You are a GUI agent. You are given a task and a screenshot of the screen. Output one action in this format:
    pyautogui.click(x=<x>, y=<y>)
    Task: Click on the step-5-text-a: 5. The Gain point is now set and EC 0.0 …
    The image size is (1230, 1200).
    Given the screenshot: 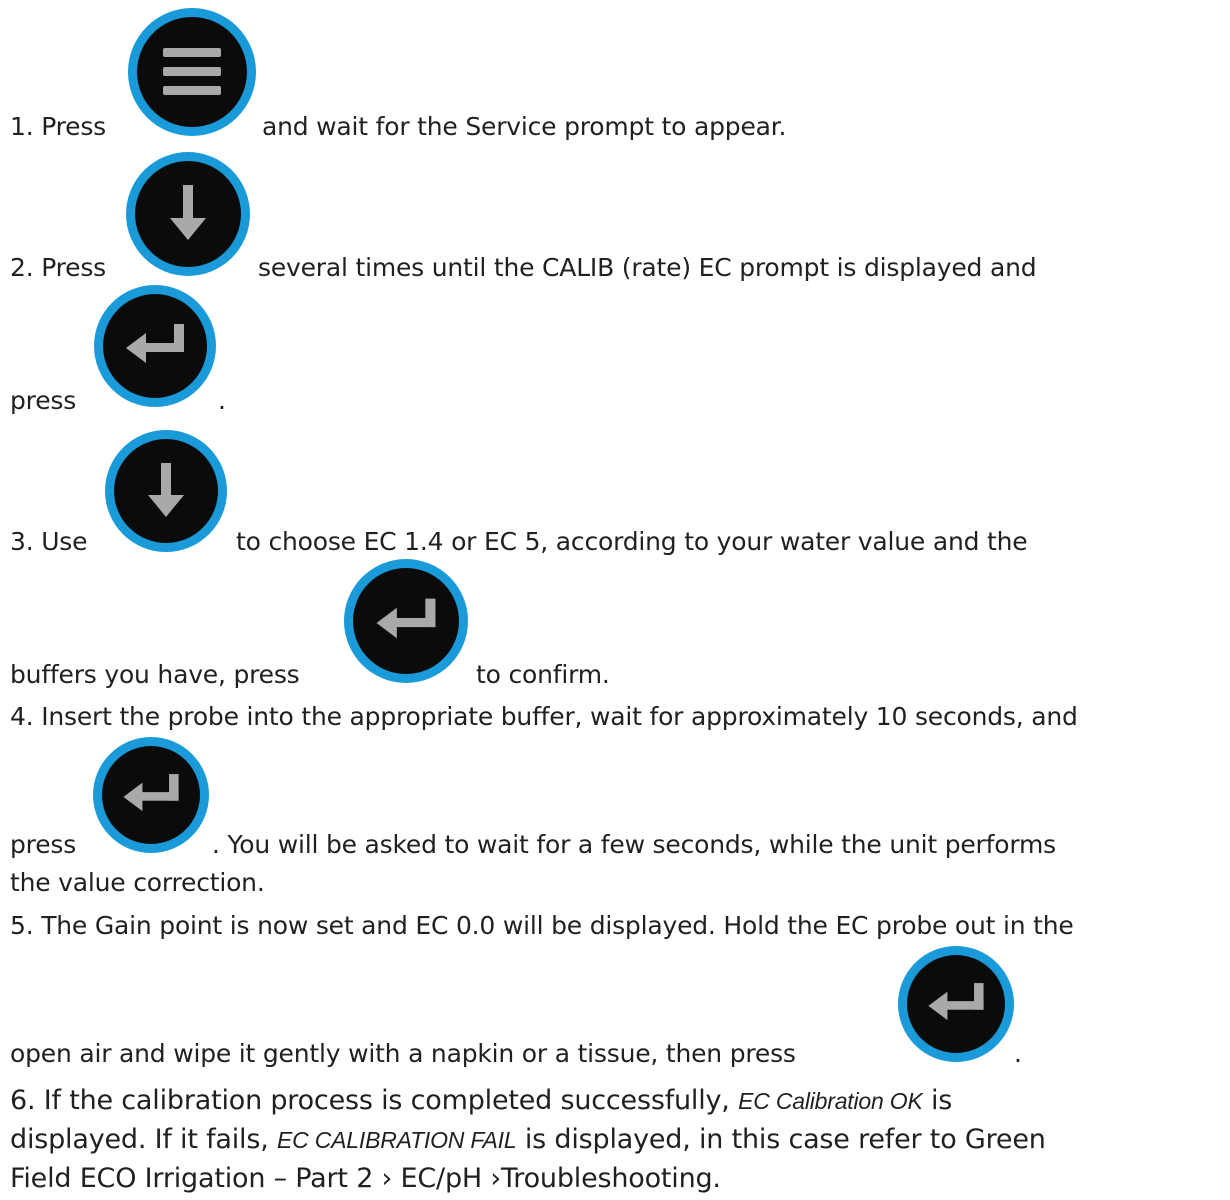 What is the action you would take?
    pyautogui.click(x=542, y=925)
    